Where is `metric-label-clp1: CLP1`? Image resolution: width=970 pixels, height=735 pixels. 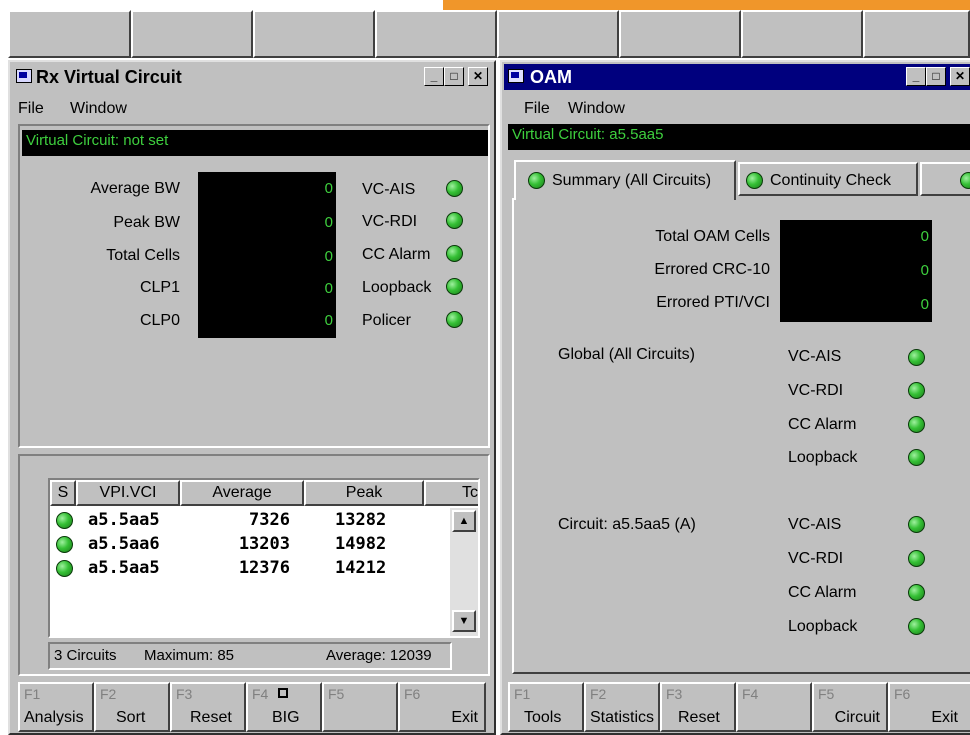
metric-label-clp1: CLP1 is located at coordinates (159, 287).